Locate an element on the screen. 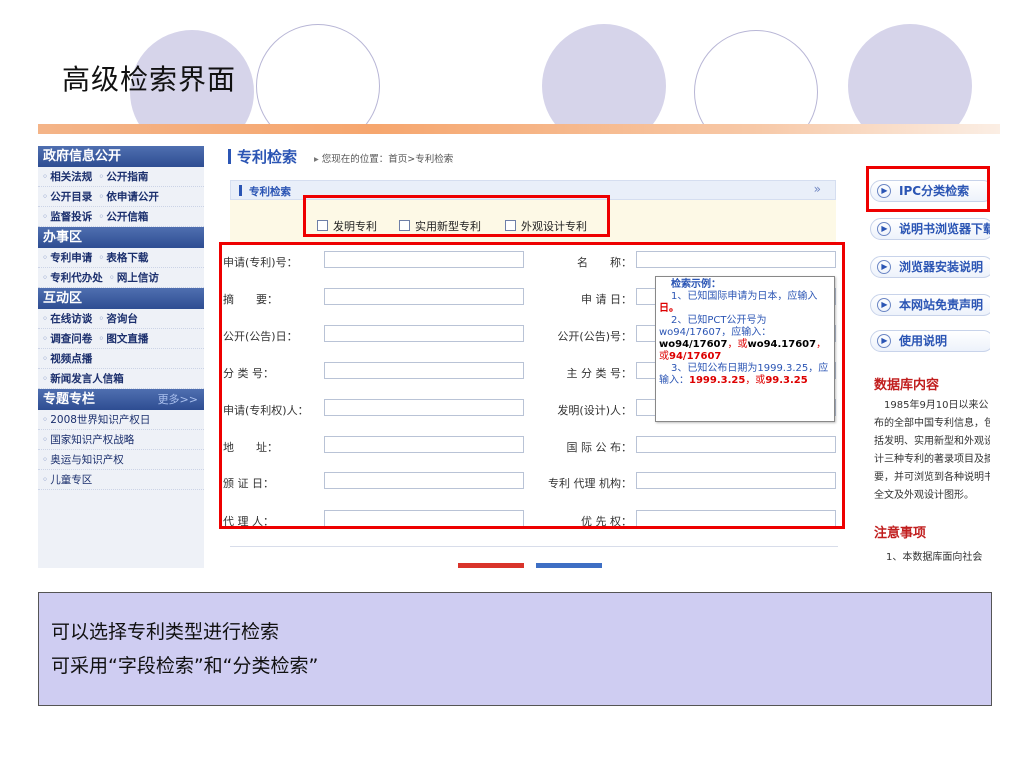 Image resolution: width=1024 pixels, height=768 pixels. nav-header-services: 办事区 is located at coordinates (121, 237).